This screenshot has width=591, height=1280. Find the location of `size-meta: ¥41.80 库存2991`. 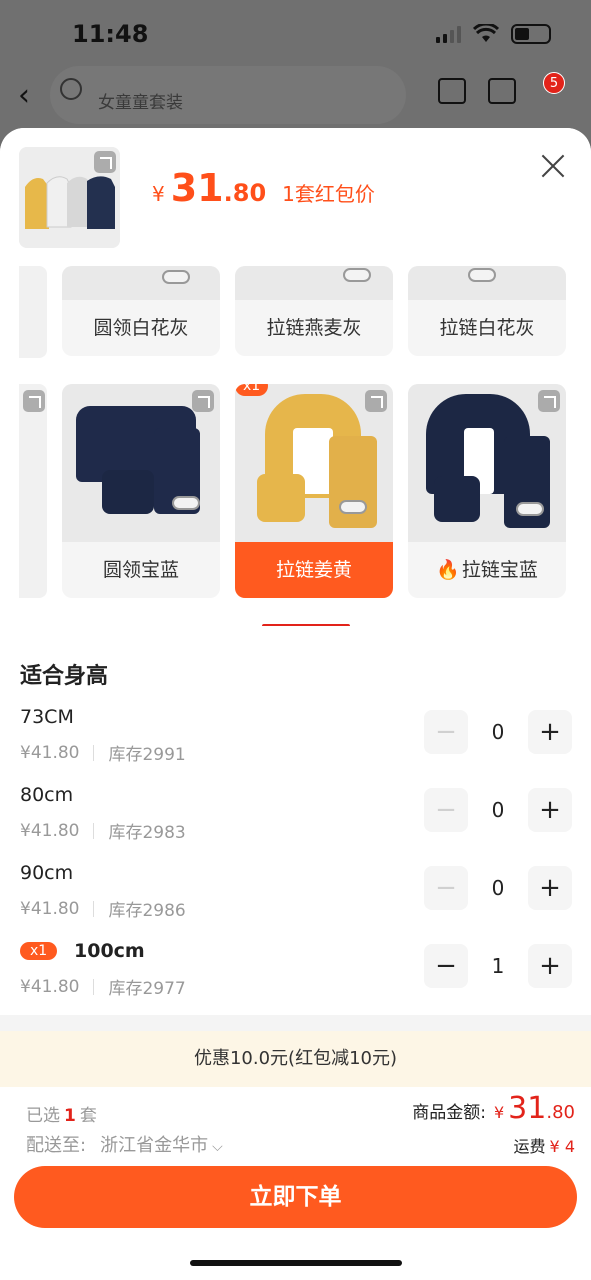

size-meta: ¥41.80 库存2991 is located at coordinates (103, 753).